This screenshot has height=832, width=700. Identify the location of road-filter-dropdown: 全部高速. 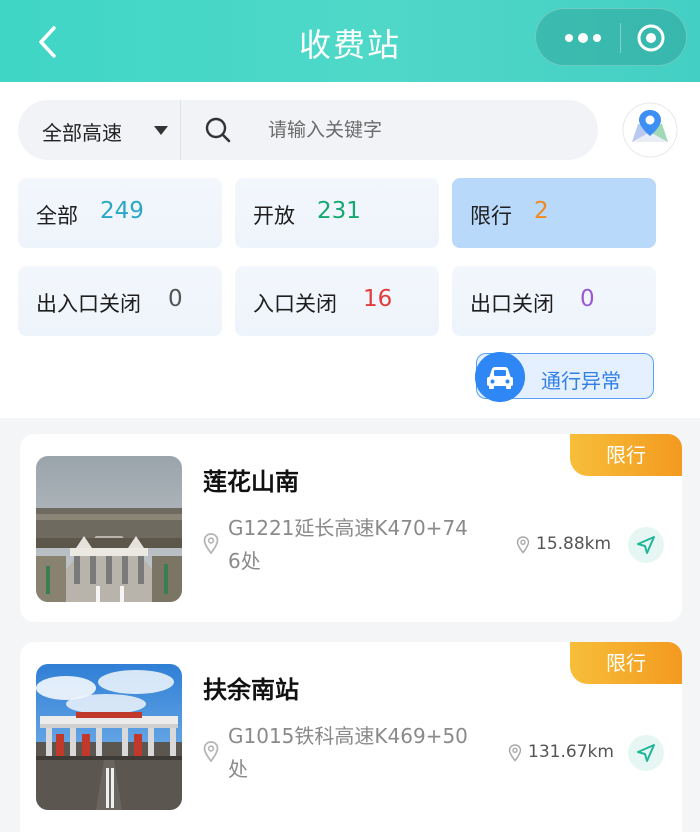
(82, 131).